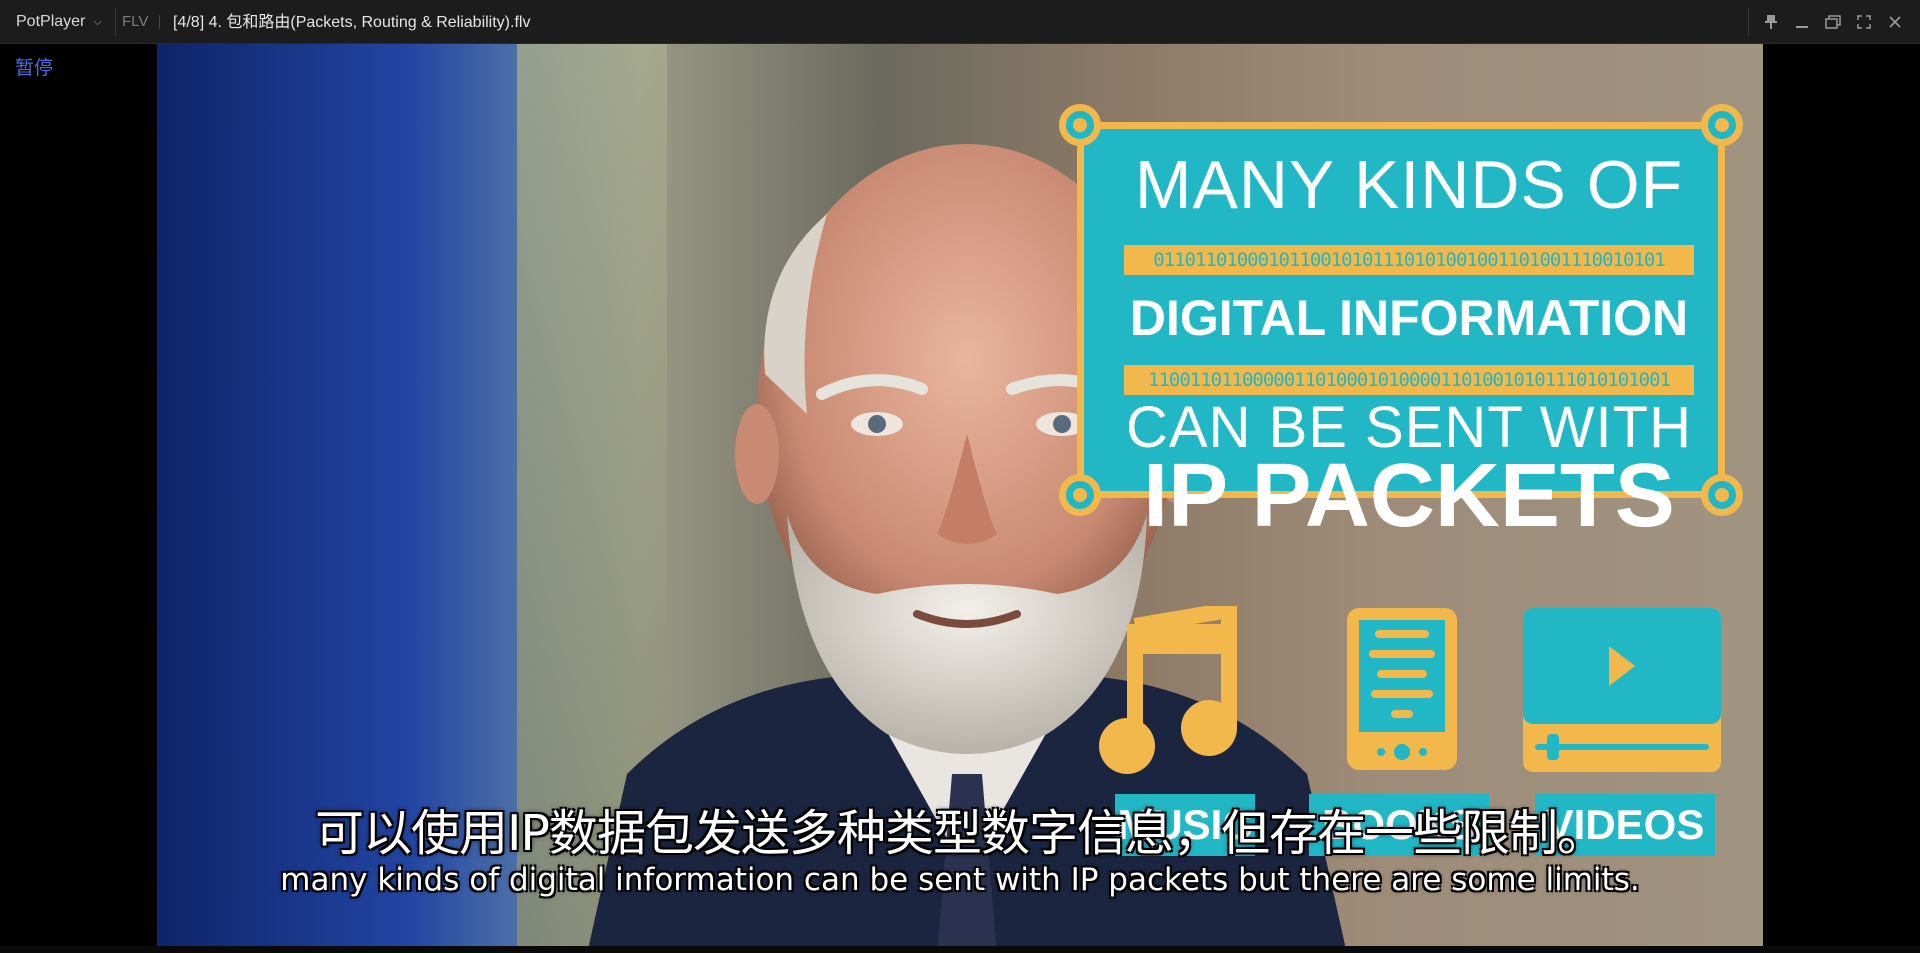  What do you see at coordinates (1409, 318) in the screenshot?
I see `card-line-2: DIGITAL INFORMATION` at bounding box center [1409, 318].